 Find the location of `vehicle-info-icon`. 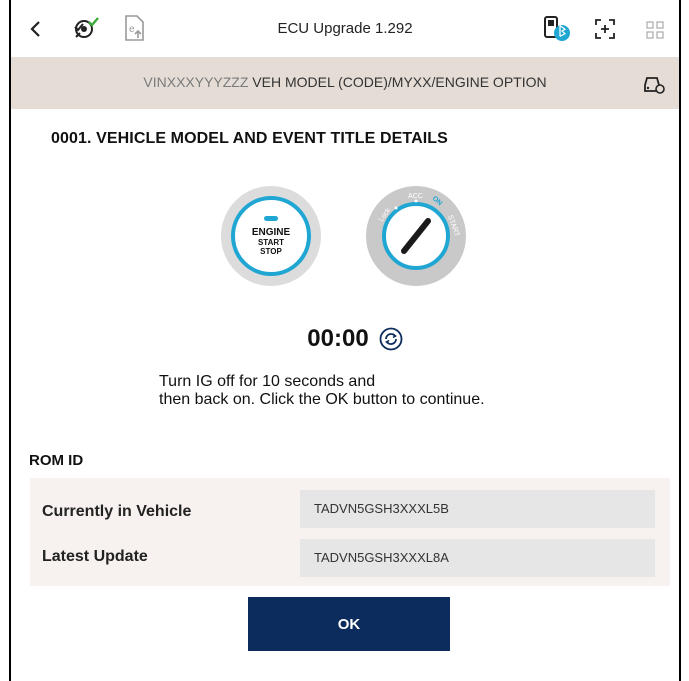

vehicle-info-icon is located at coordinates (654, 84).